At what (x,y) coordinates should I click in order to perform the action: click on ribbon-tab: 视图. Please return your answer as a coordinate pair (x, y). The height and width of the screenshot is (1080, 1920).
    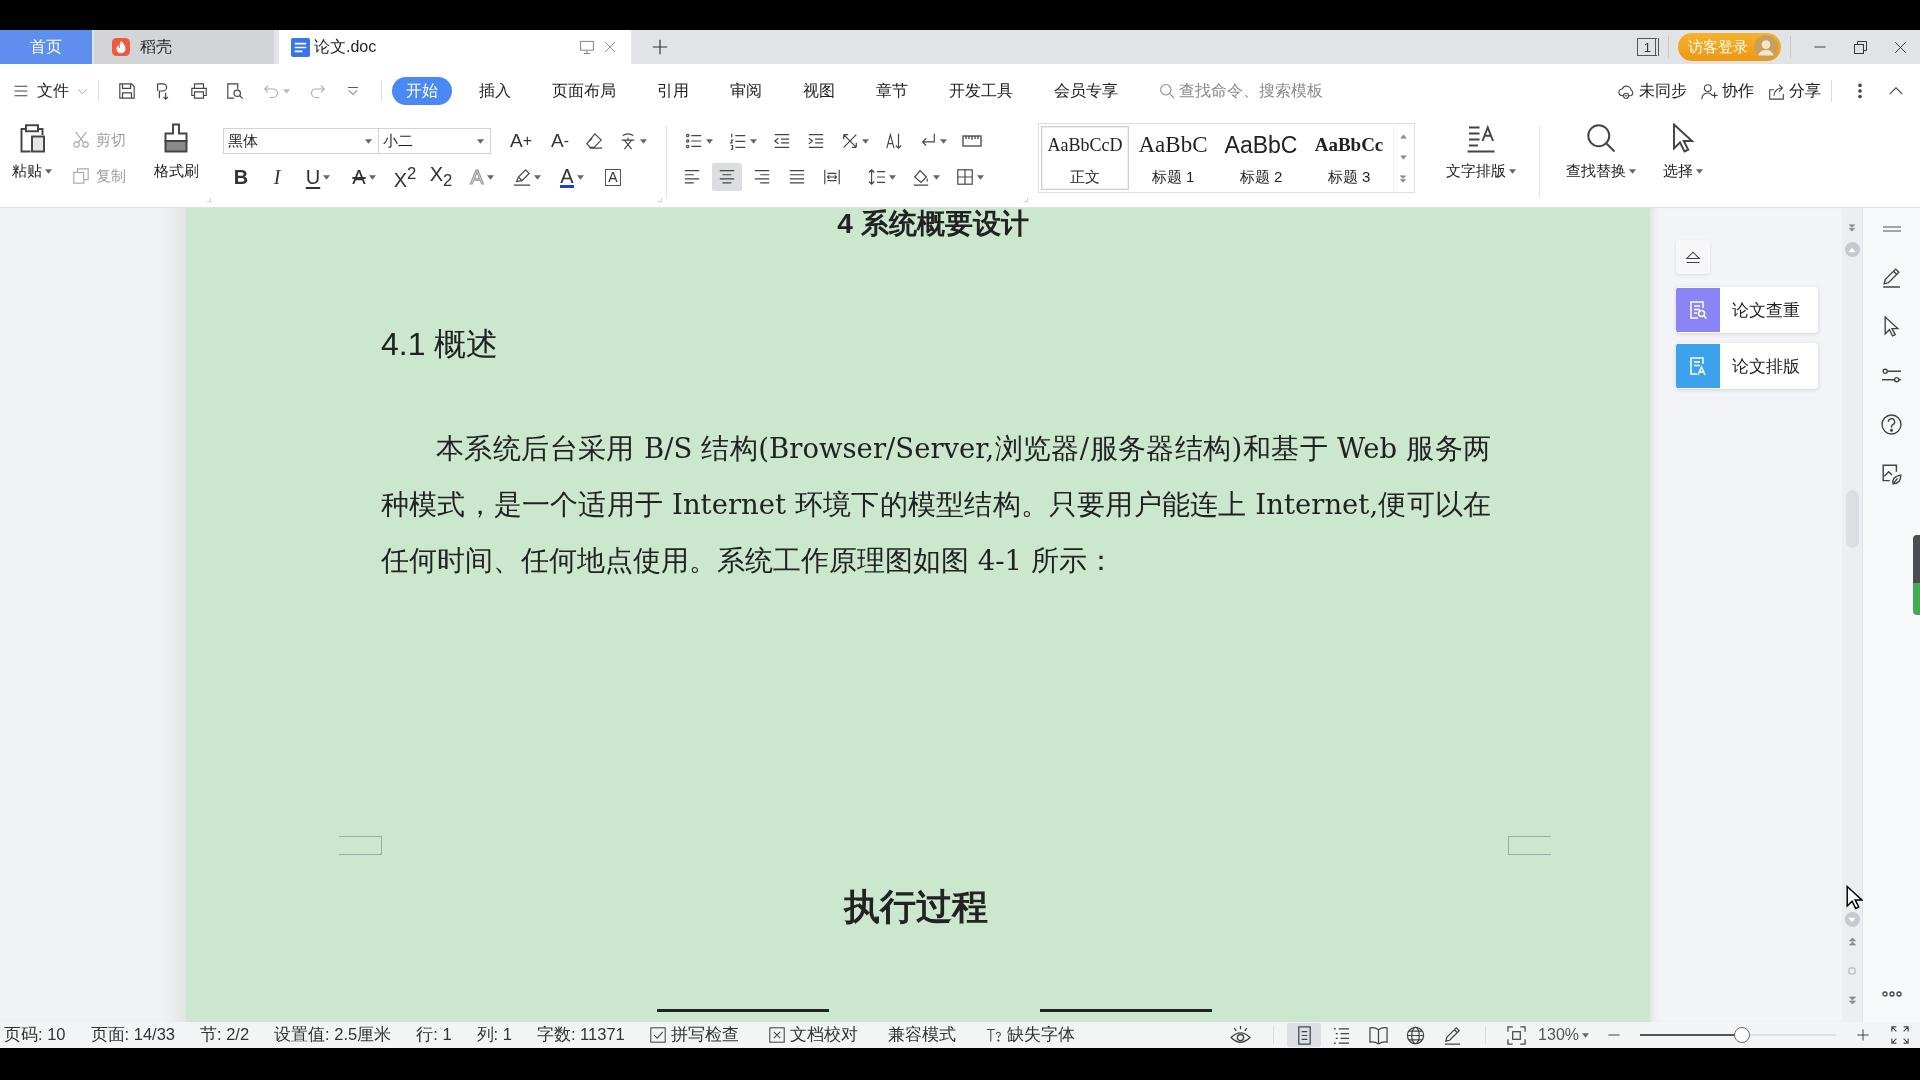
    Looking at the image, I should click on (819, 91).